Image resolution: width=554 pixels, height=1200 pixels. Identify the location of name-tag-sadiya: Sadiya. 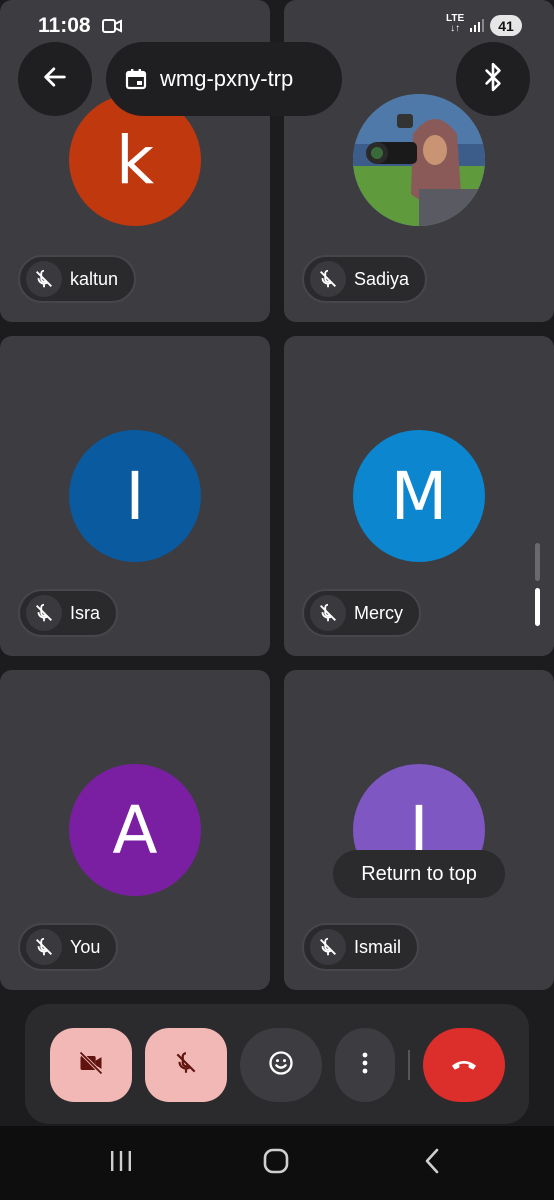
(365, 279).